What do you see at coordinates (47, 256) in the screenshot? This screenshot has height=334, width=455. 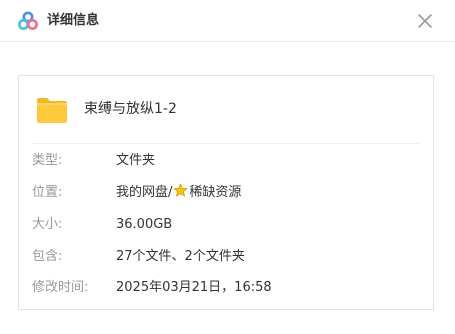 I see `contains-label: 包含:` at bounding box center [47, 256].